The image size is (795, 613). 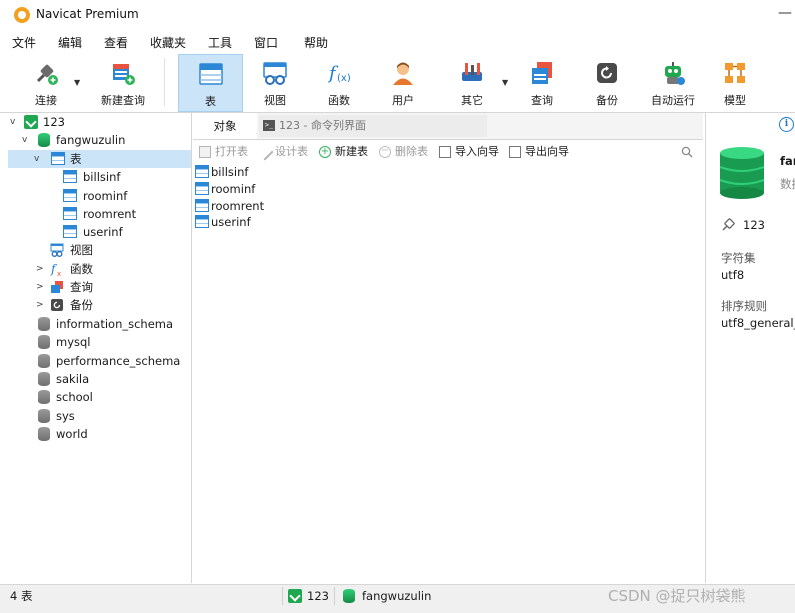 I want to click on tree-database-row: school, so click(x=99, y=397).